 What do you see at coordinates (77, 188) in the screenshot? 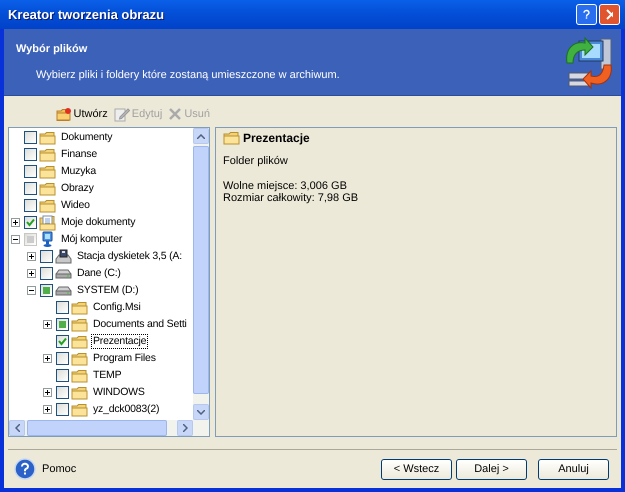
I see `tree-item: Obrazy` at bounding box center [77, 188].